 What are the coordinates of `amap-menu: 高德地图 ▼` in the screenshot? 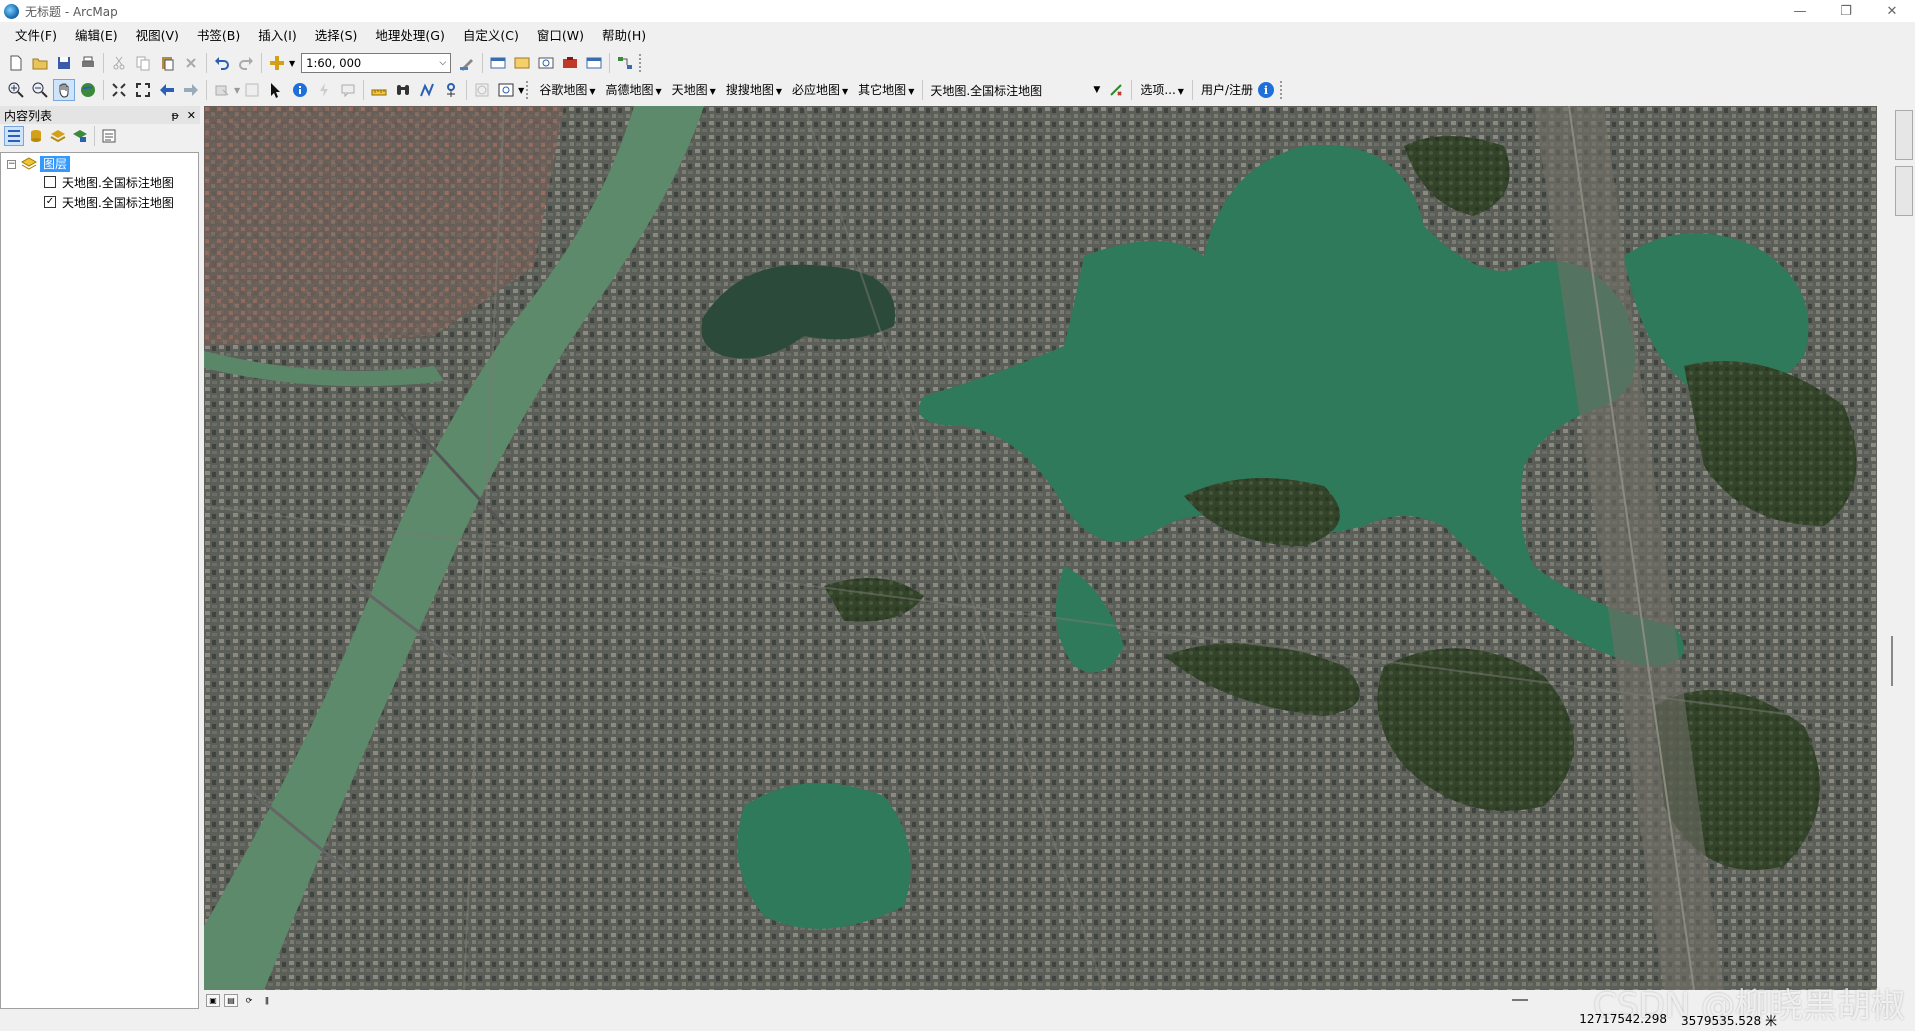 It's located at (633, 90).